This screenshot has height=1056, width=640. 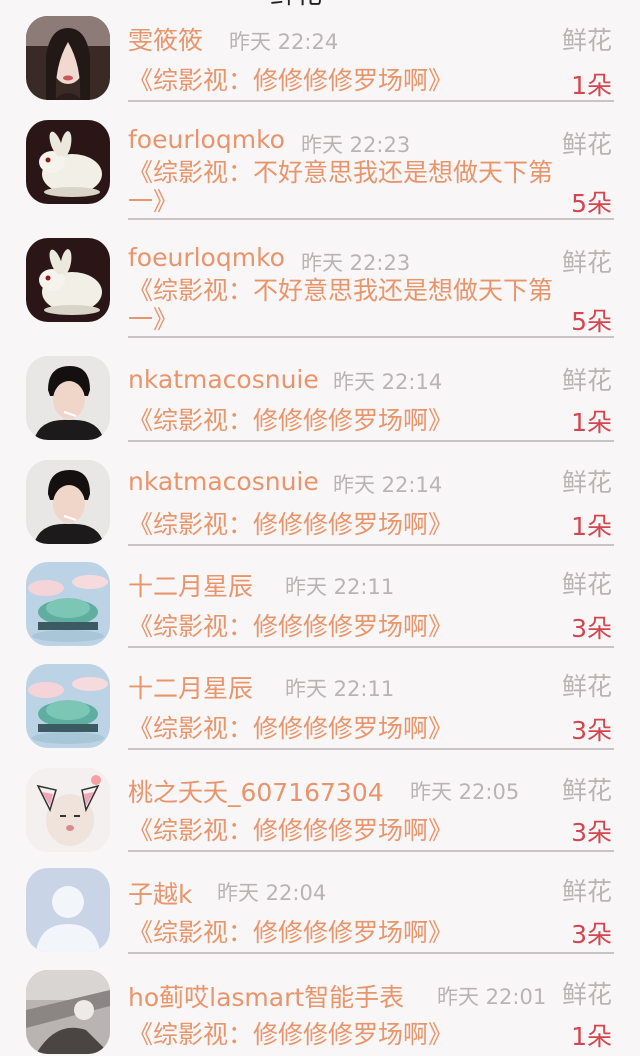 I want to click on timestamp: 昨天 22:04, so click(x=272, y=893).